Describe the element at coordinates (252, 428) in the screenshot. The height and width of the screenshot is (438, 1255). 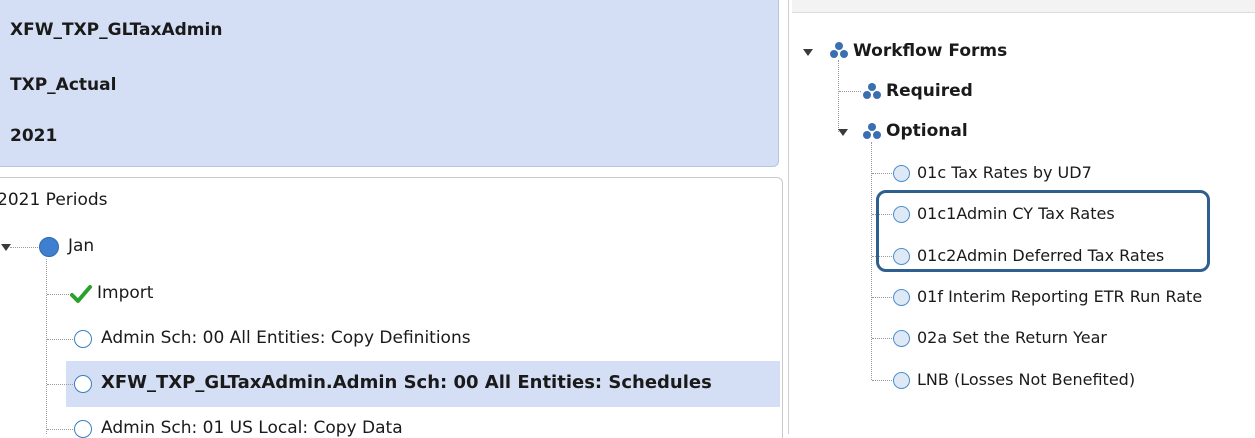
I see `step-copy-data: Admin Sch: 01 US Local: Copy Data` at that location.